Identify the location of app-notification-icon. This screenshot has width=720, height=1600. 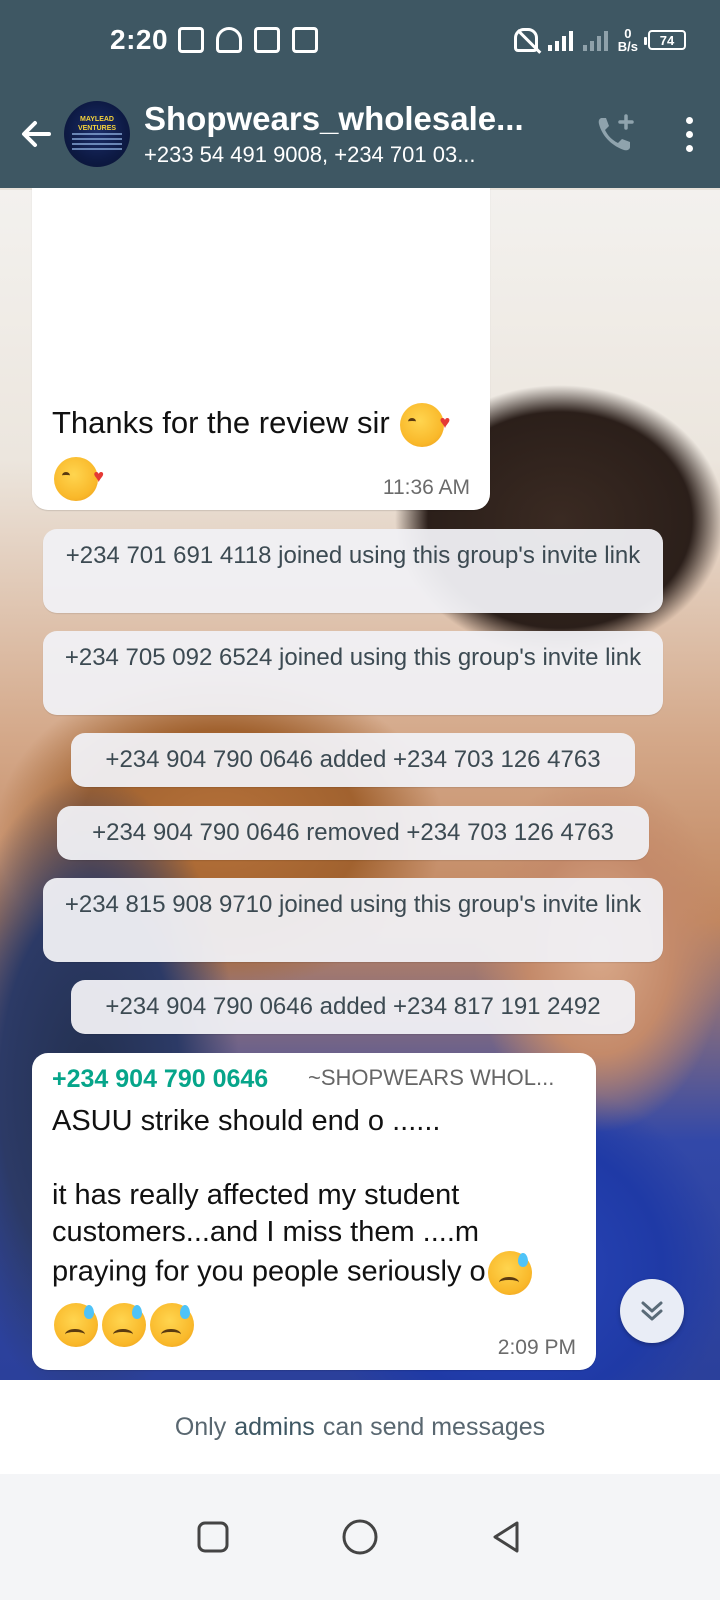
(267, 40).